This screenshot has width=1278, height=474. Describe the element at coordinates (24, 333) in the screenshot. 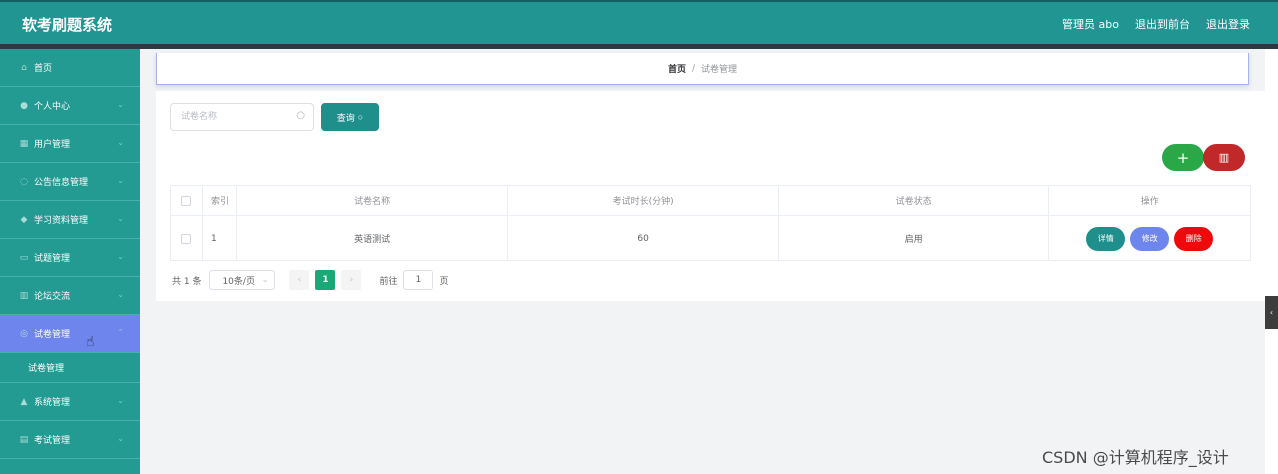

I see `paper-icon: ◎` at that location.